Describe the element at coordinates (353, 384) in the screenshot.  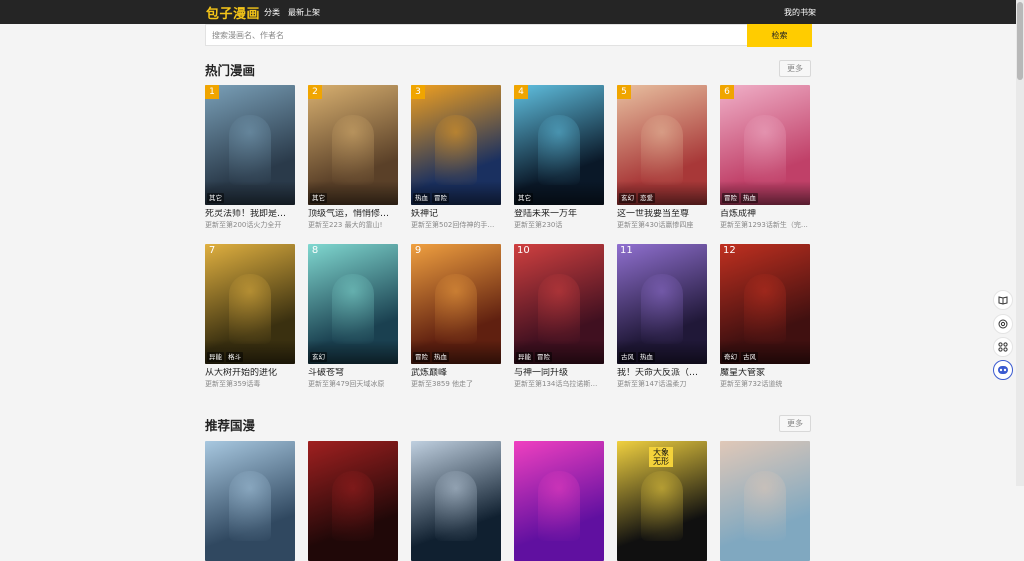
I see `latest-chapter: 更新至第479回天域冰原` at that location.